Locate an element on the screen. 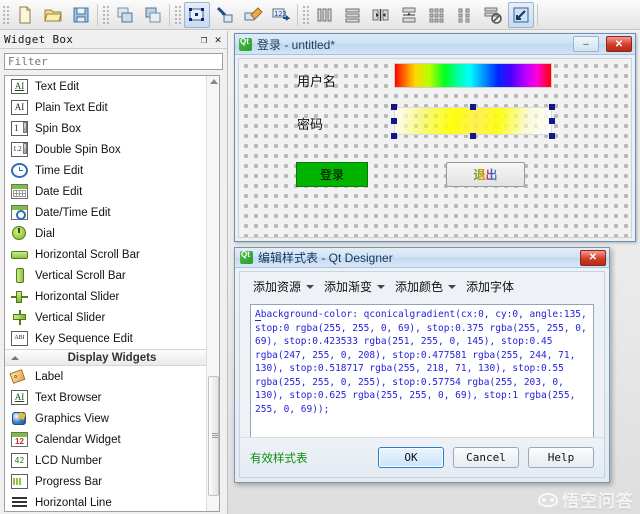  minimize-button: – is located at coordinates (586, 44).